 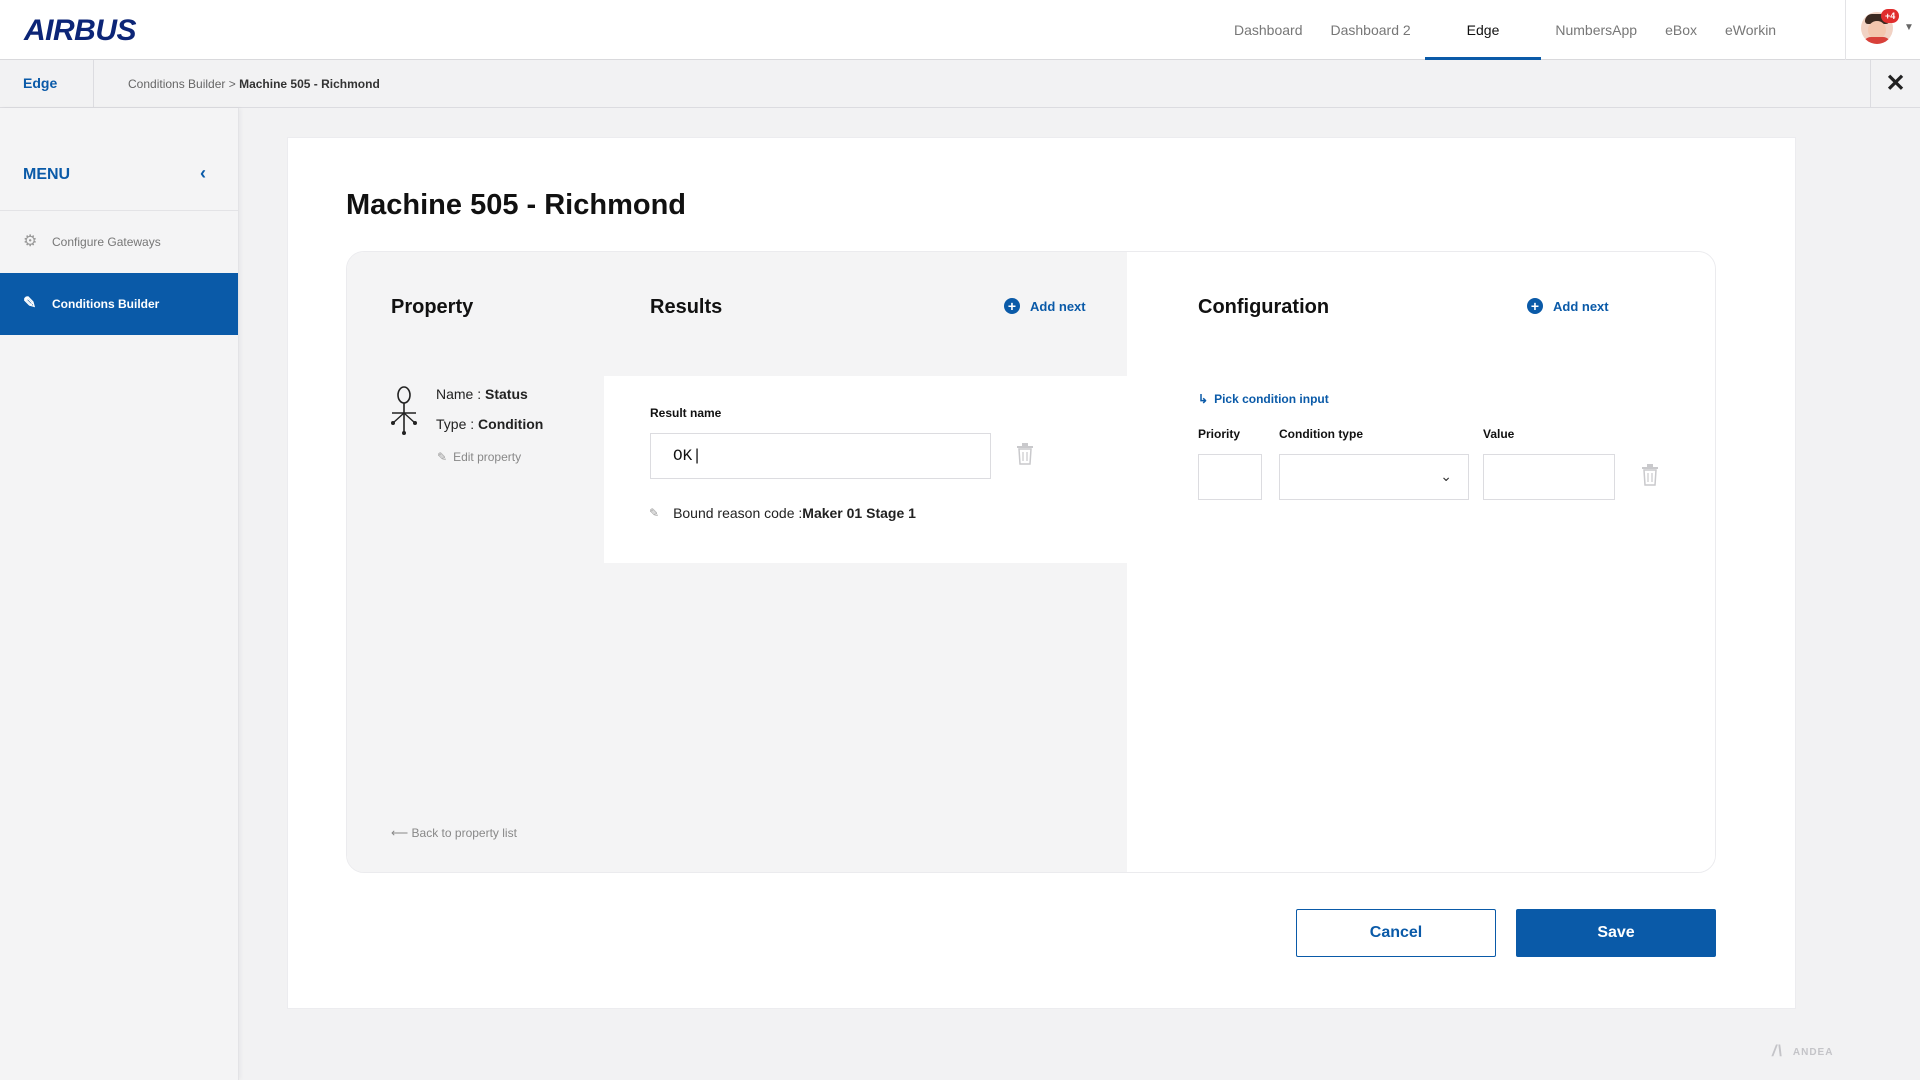 I want to click on airbus-logo: AIRBUS, so click(x=80, y=31).